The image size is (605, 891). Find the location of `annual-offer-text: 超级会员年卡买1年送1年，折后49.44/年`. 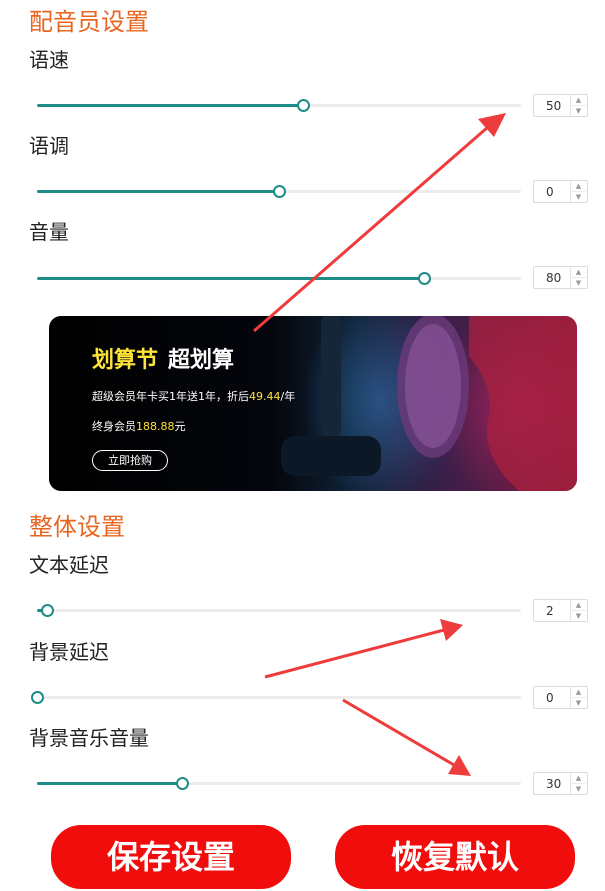

annual-offer-text: 超级会员年卡买1年送1年，折后49.44/年 is located at coordinates (193, 397).